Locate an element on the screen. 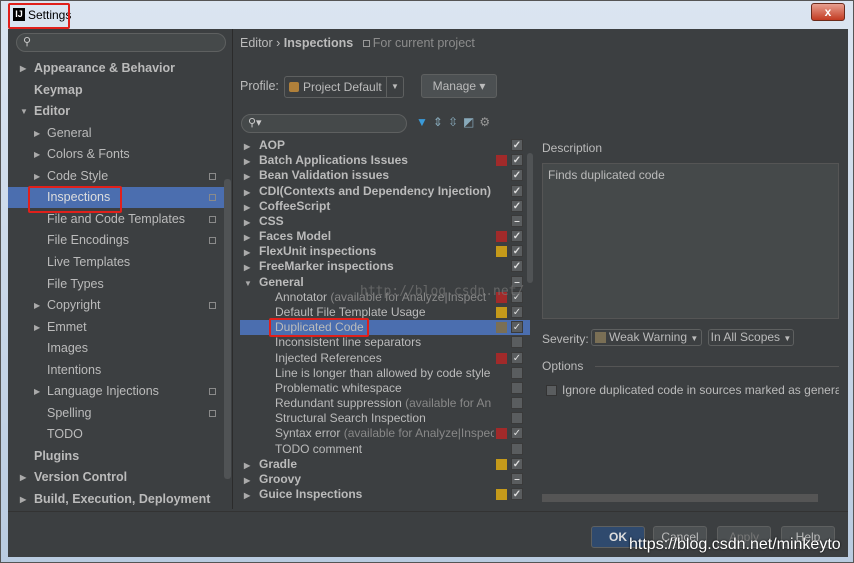 This screenshot has height=563, width=854. inspection-row: ▶ FlexUnit inspections ✓ is located at coordinates (385, 251).